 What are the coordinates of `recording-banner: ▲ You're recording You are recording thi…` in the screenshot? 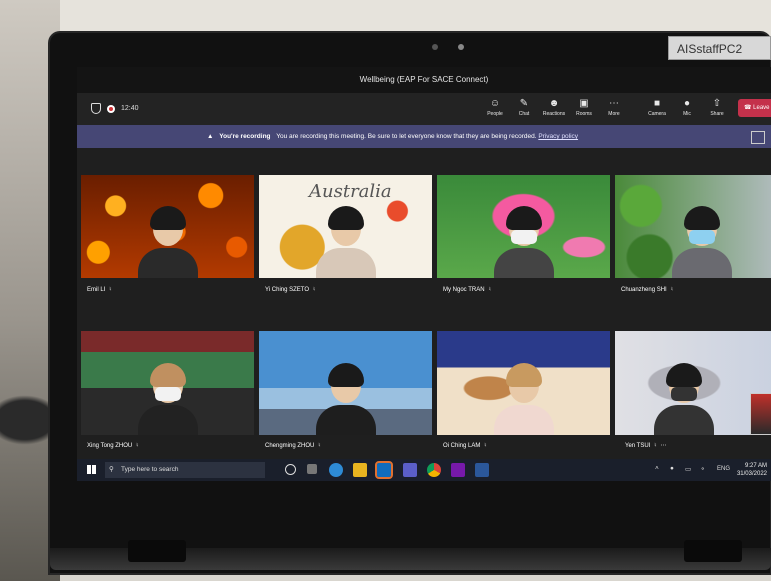 It's located at (424, 136).